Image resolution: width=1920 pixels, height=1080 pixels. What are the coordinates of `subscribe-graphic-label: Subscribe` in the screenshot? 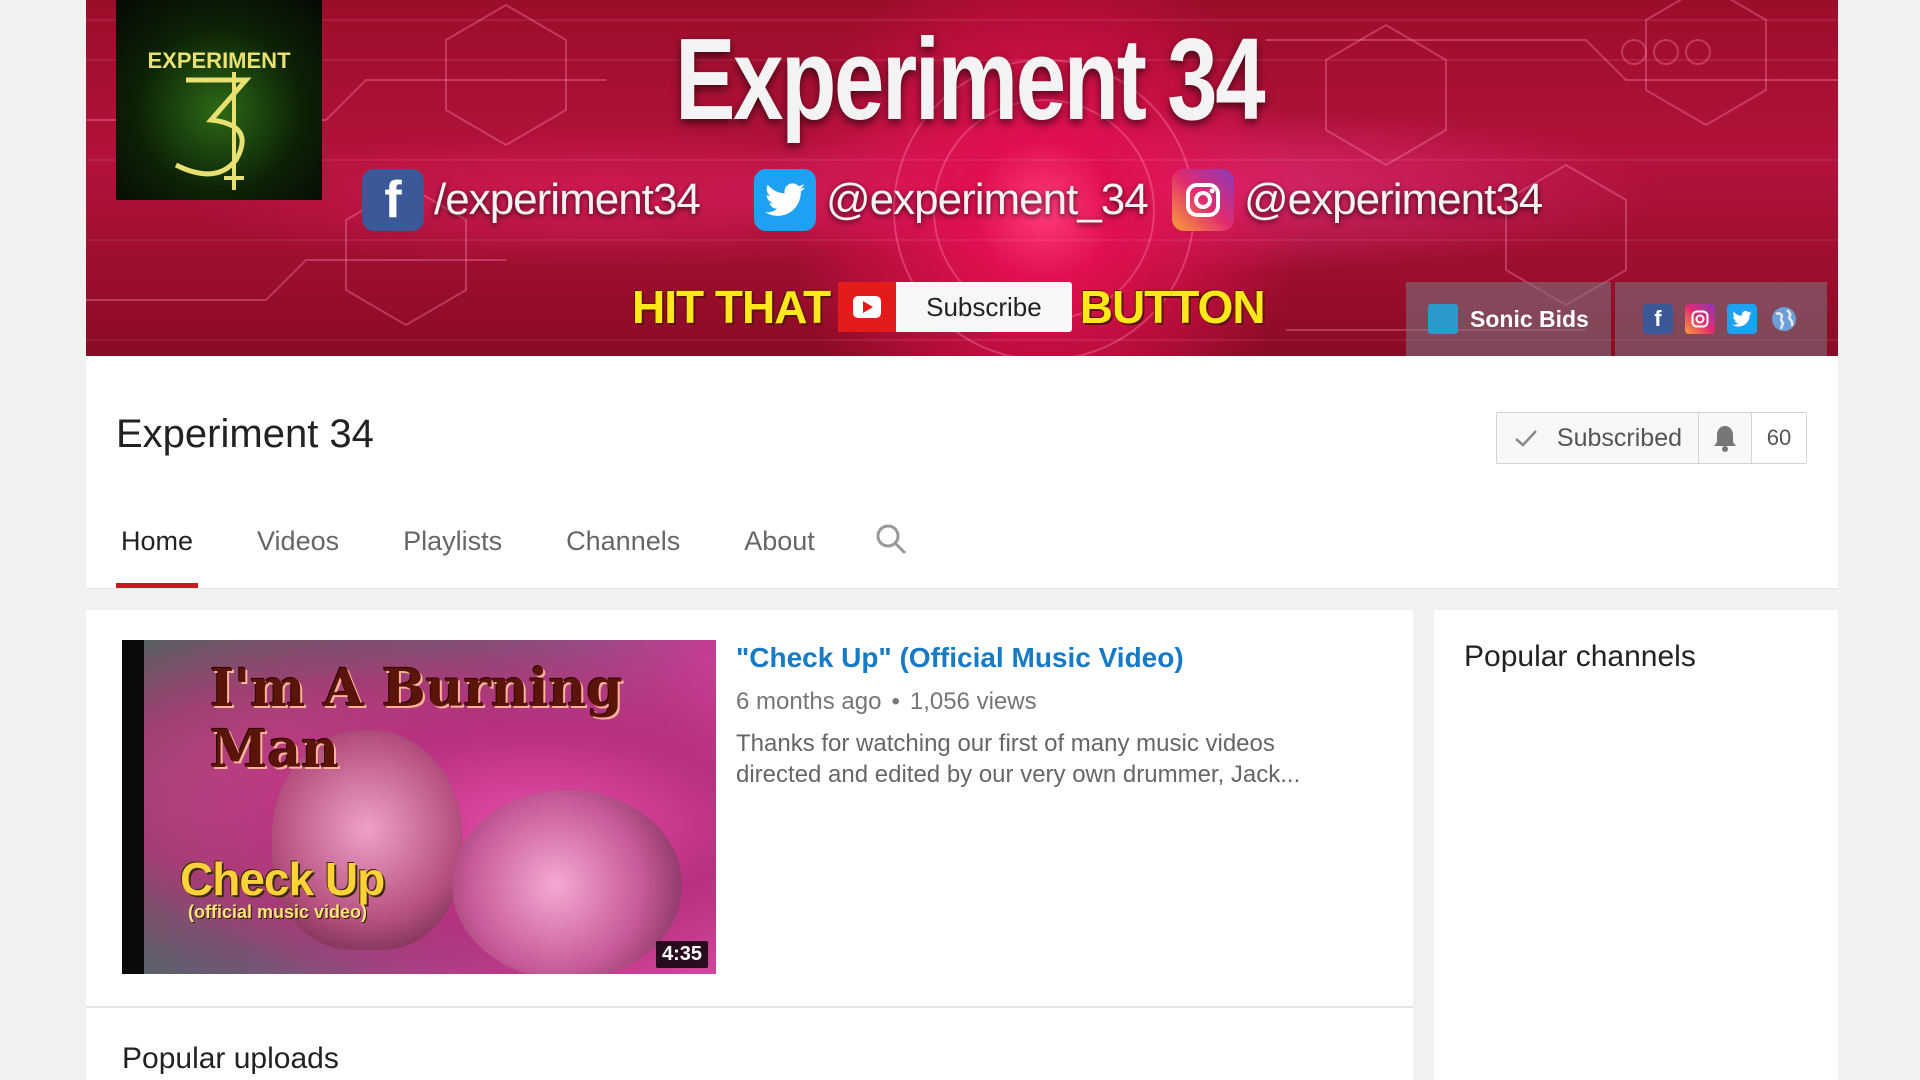 It's located at (984, 306).